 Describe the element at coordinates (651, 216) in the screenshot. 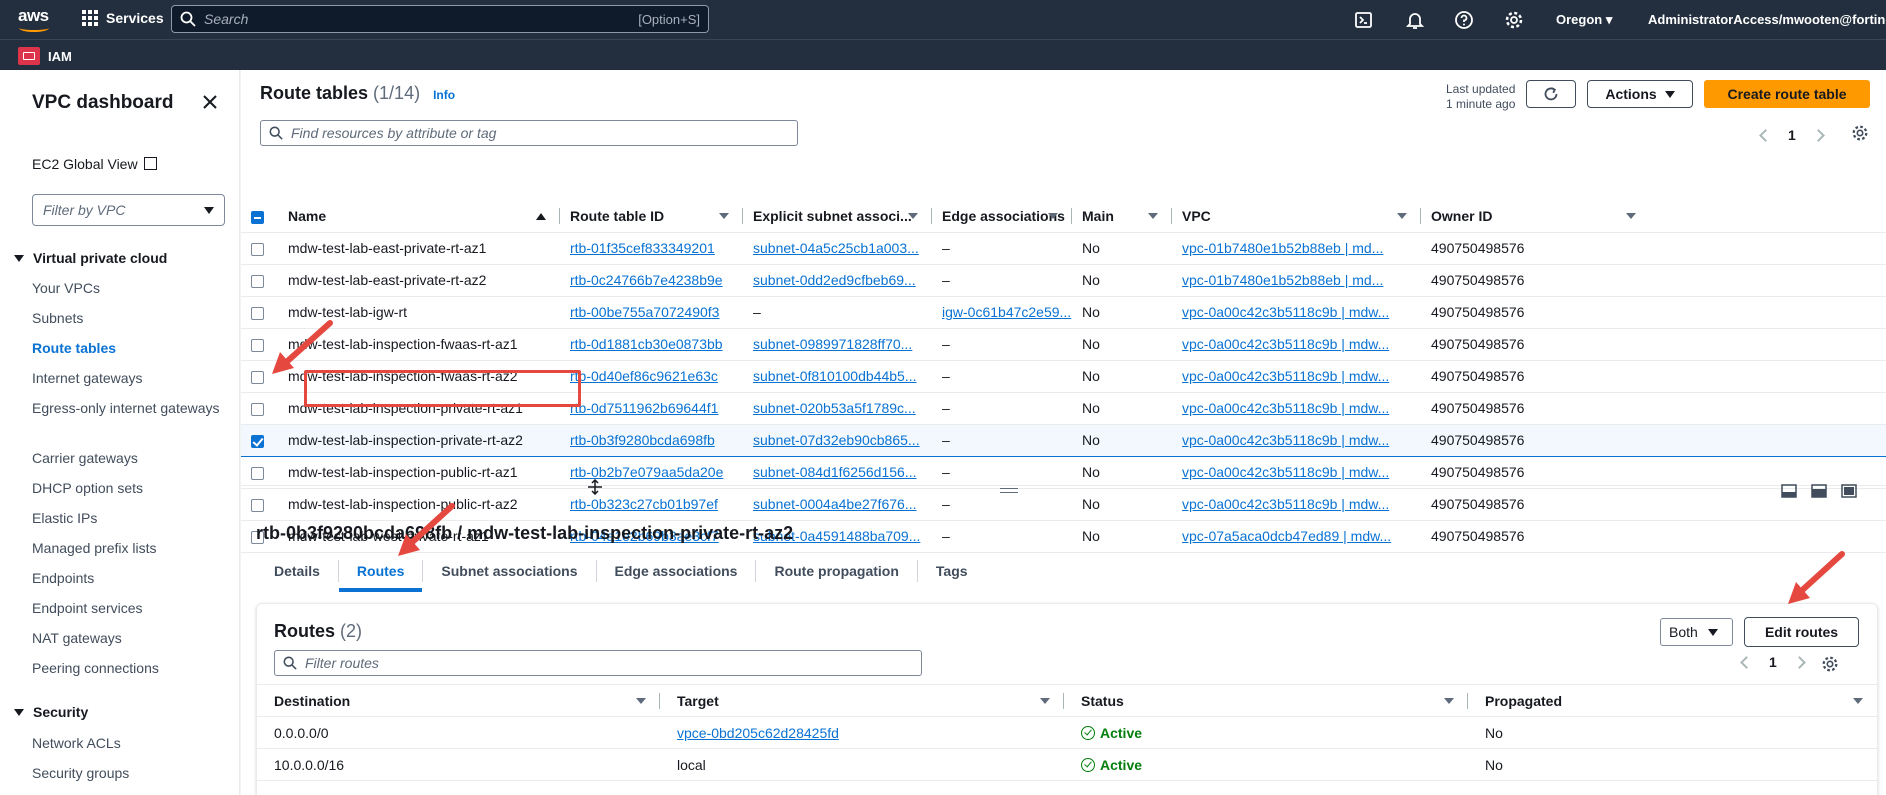

I see `col-route-table-id: Route table ID` at that location.